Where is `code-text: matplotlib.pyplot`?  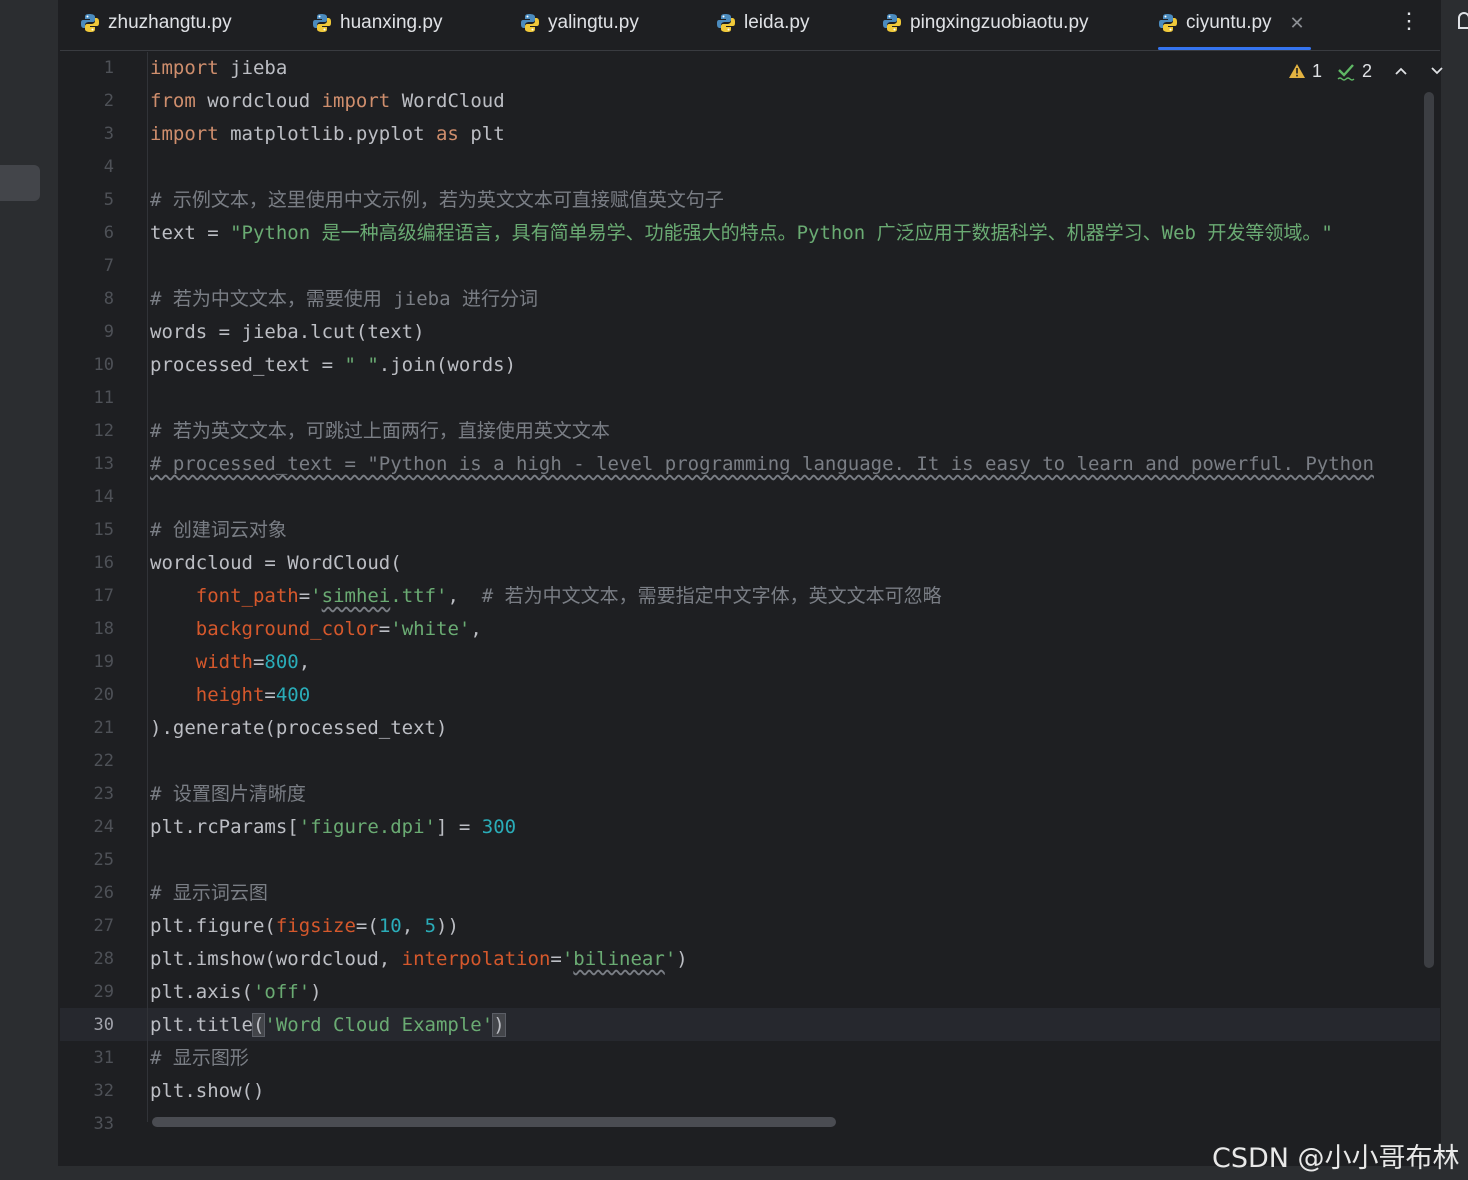 code-text: matplotlib.pyplot is located at coordinates (327, 134).